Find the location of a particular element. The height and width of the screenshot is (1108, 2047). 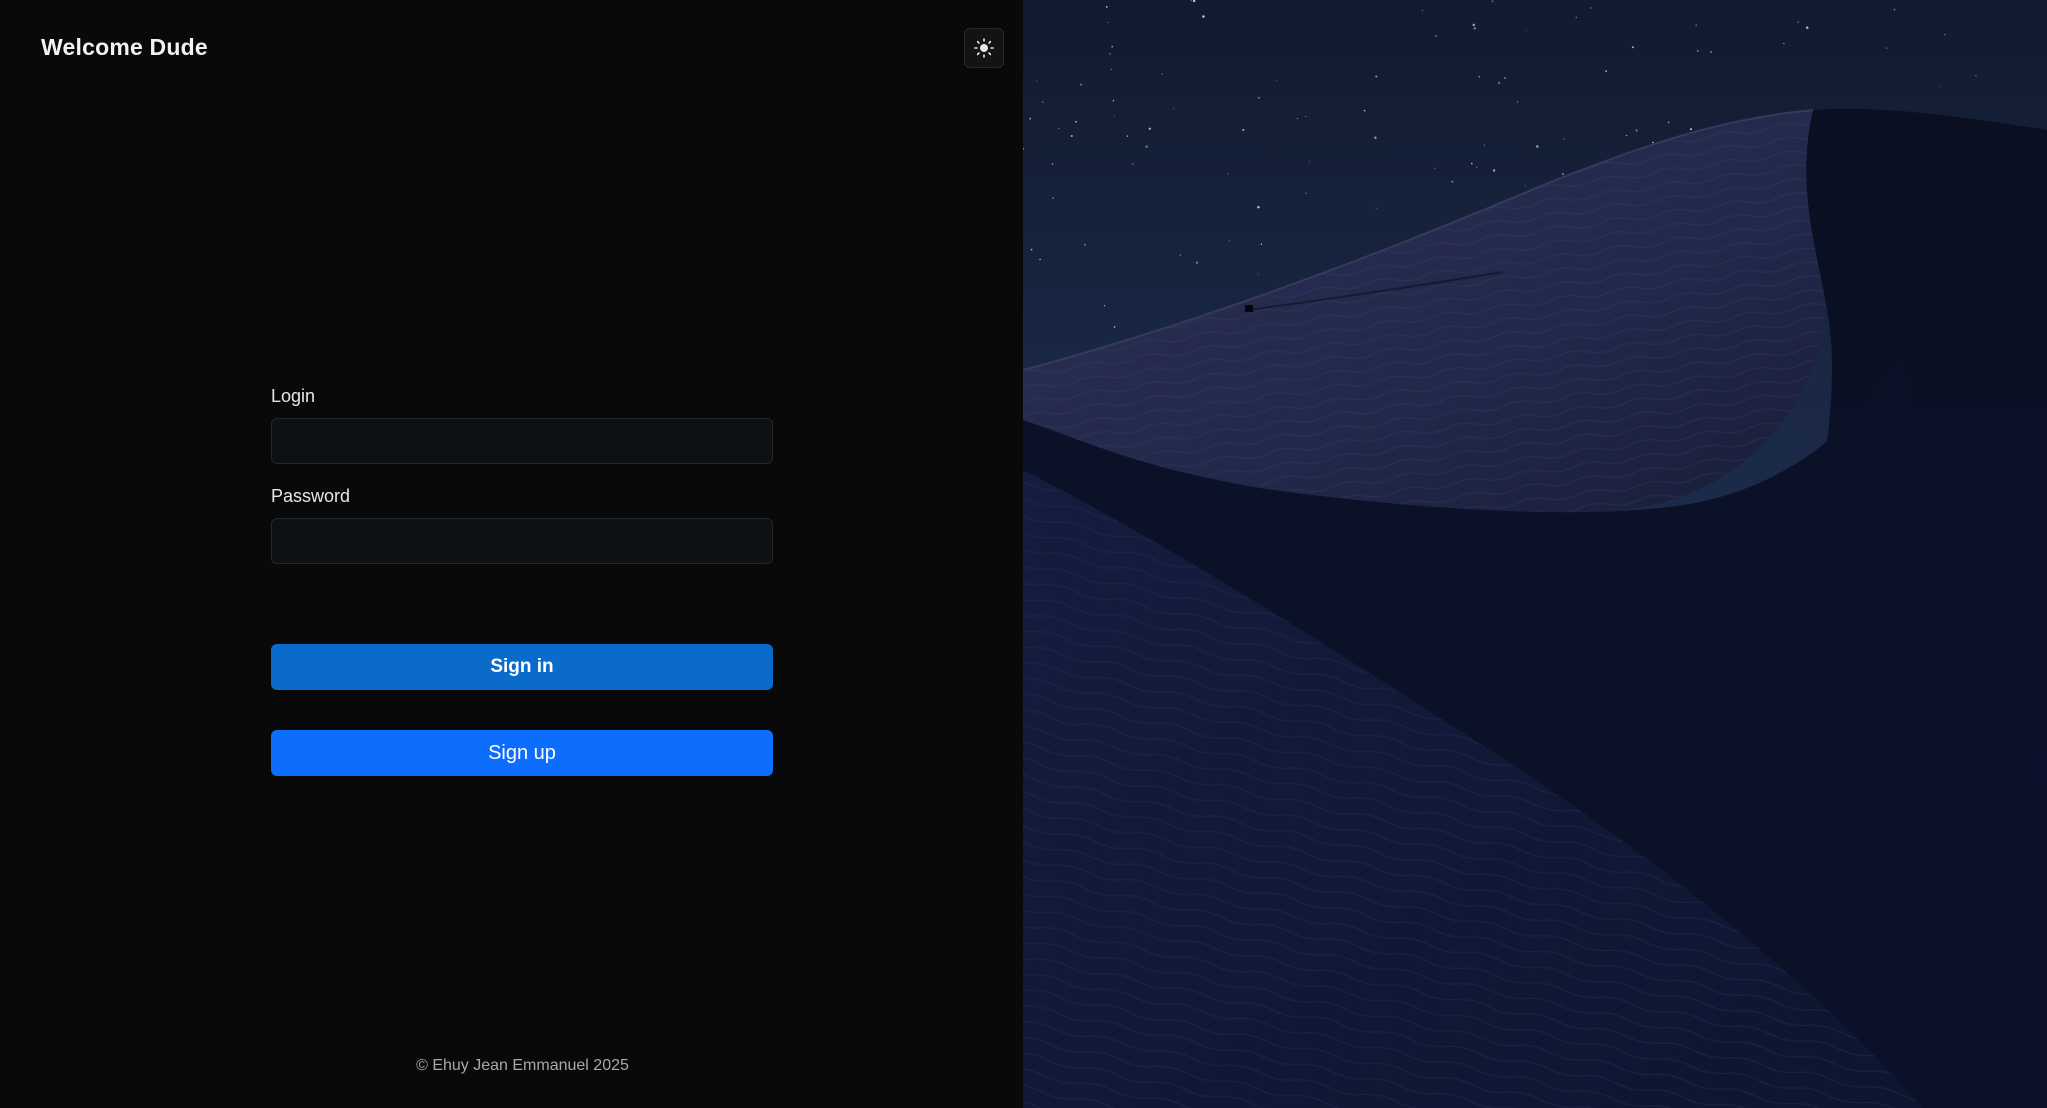

sign-up-button: Sign up is located at coordinates (522, 753).